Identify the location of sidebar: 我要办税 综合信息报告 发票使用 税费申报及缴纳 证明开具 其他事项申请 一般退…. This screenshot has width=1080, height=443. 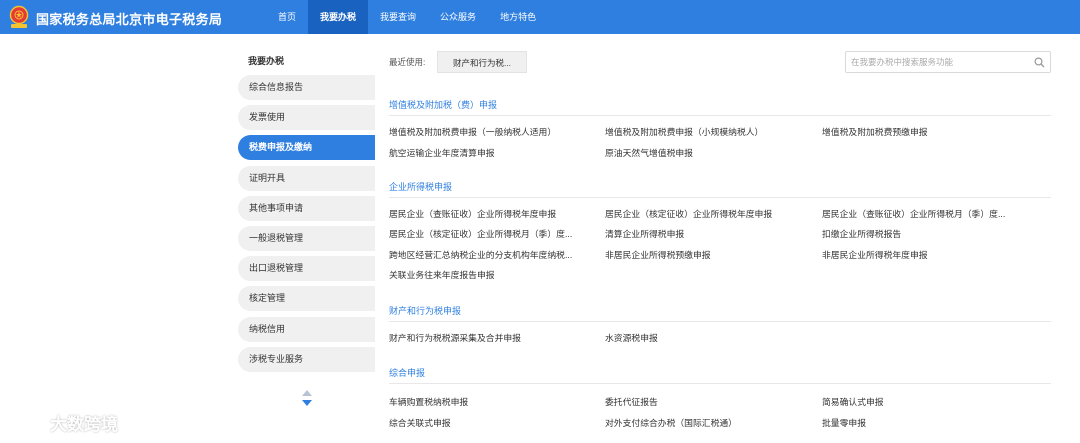
(306, 238).